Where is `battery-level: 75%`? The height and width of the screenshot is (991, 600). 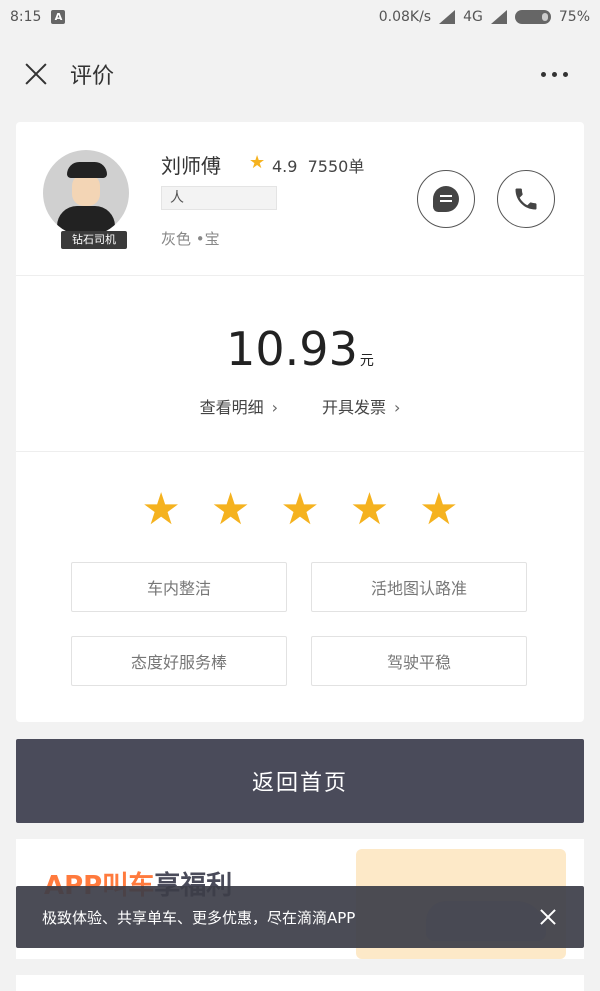
battery-level: 75% is located at coordinates (574, 17).